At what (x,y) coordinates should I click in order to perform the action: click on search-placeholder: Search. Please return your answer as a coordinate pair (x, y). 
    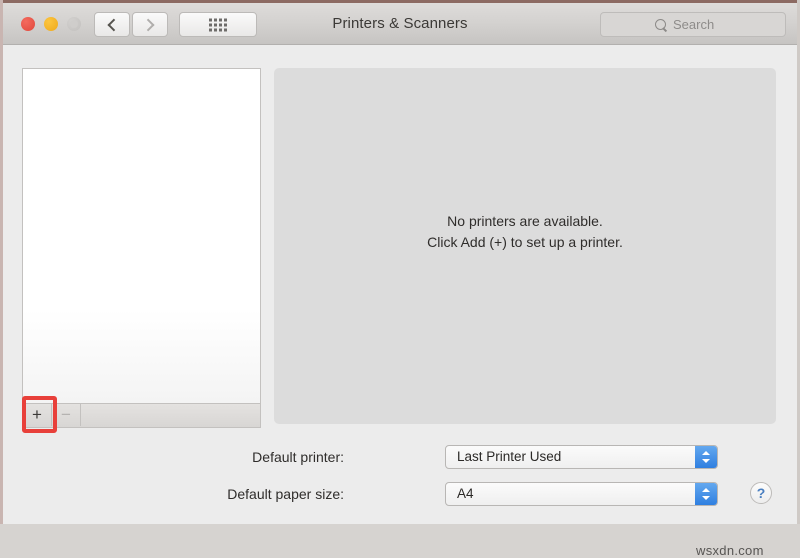
    Looking at the image, I should click on (694, 24).